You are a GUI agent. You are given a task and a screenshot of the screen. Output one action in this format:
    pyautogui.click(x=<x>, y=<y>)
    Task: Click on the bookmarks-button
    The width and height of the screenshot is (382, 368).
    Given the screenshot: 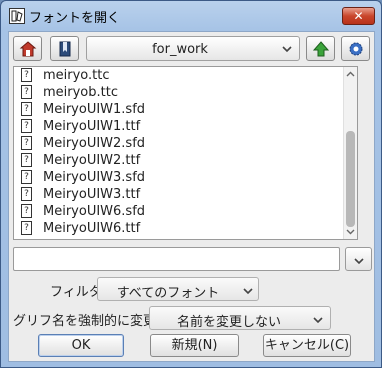 What is the action you would take?
    pyautogui.click(x=64, y=48)
    